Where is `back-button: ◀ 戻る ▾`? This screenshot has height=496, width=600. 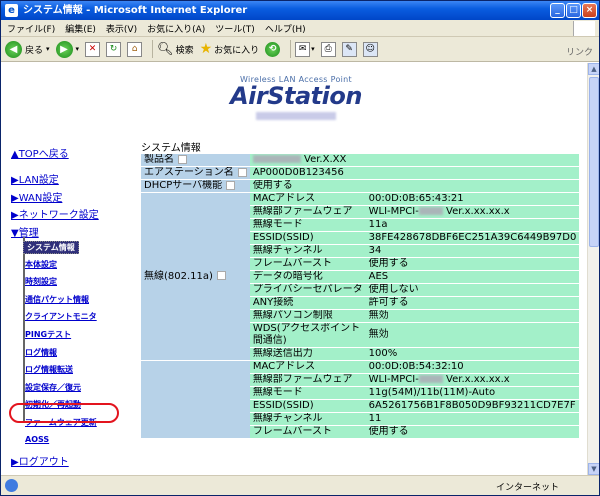 back-button: ◀ 戻る ▾ is located at coordinates (27, 49).